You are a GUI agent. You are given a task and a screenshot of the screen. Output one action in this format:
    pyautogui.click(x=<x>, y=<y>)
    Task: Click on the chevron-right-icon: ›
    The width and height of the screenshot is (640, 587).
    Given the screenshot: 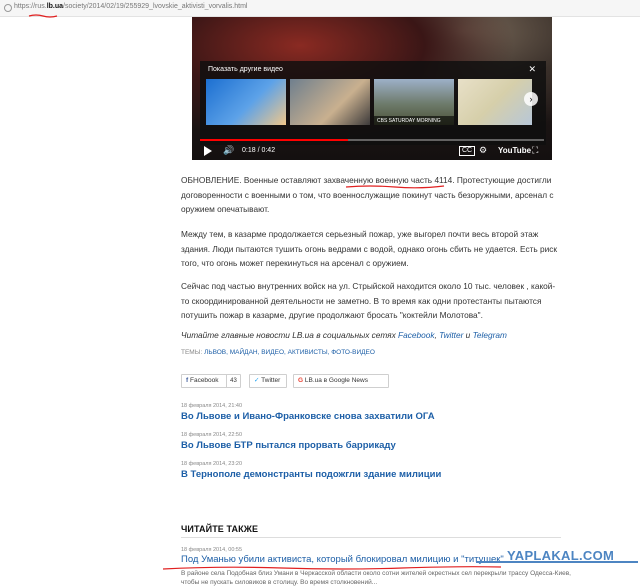 What is the action you would take?
    pyautogui.click(x=531, y=99)
    